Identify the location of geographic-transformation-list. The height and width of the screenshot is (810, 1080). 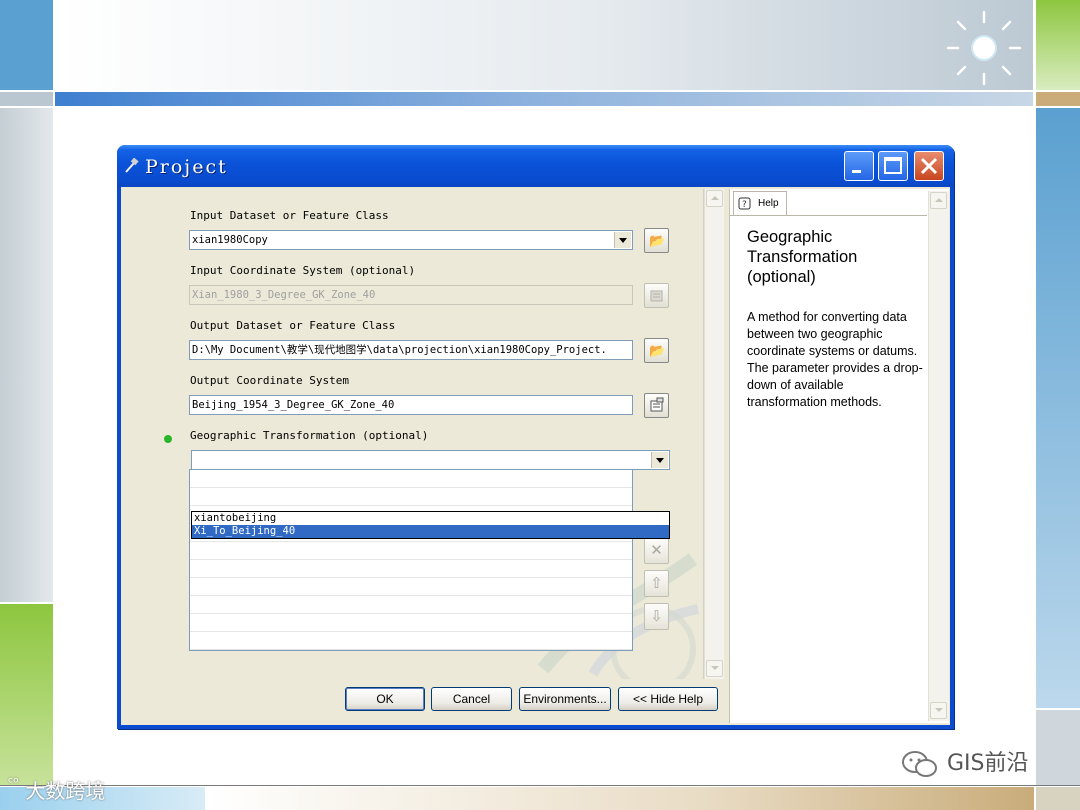
(411, 560).